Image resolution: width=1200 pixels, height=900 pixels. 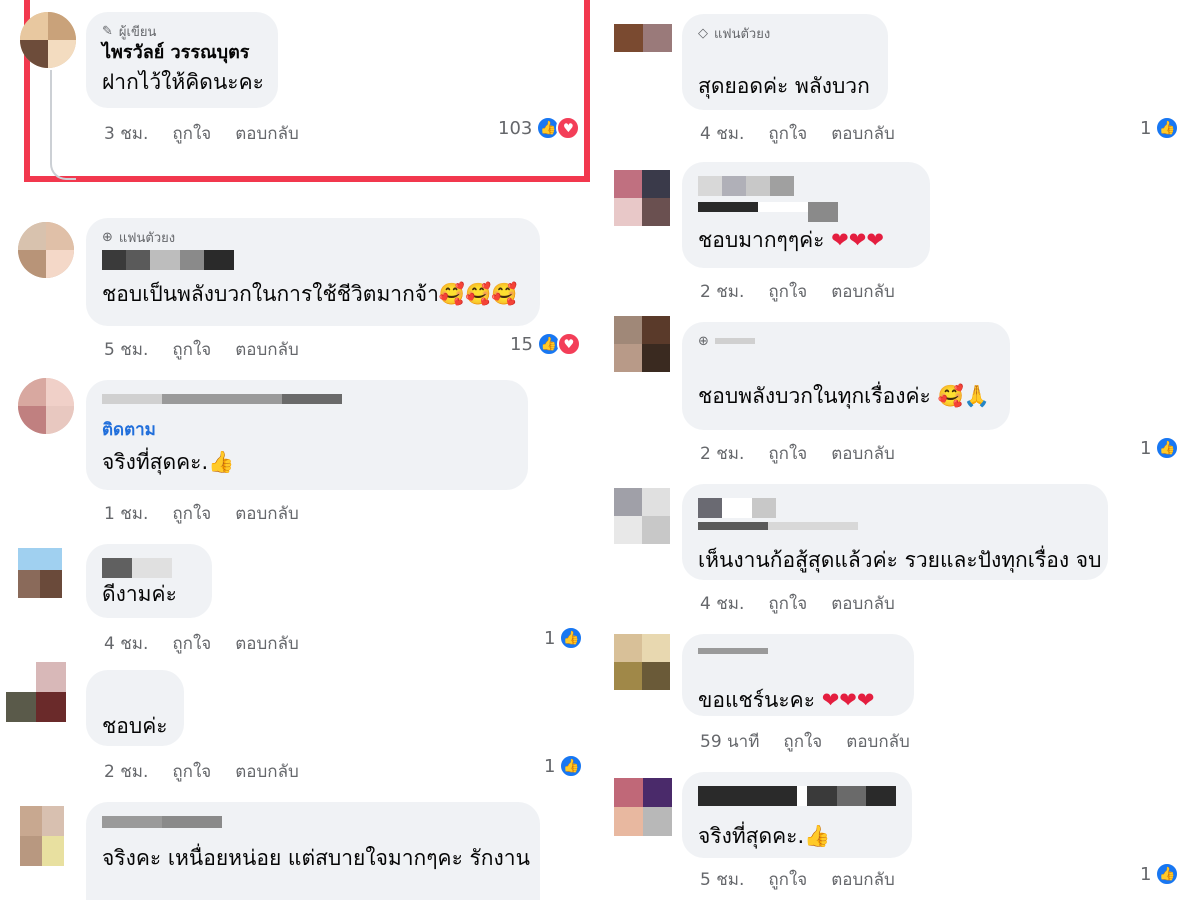 What do you see at coordinates (521, 344) in the screenshot?
I see `reaction-count: 15` at bounding box center [521, 344].